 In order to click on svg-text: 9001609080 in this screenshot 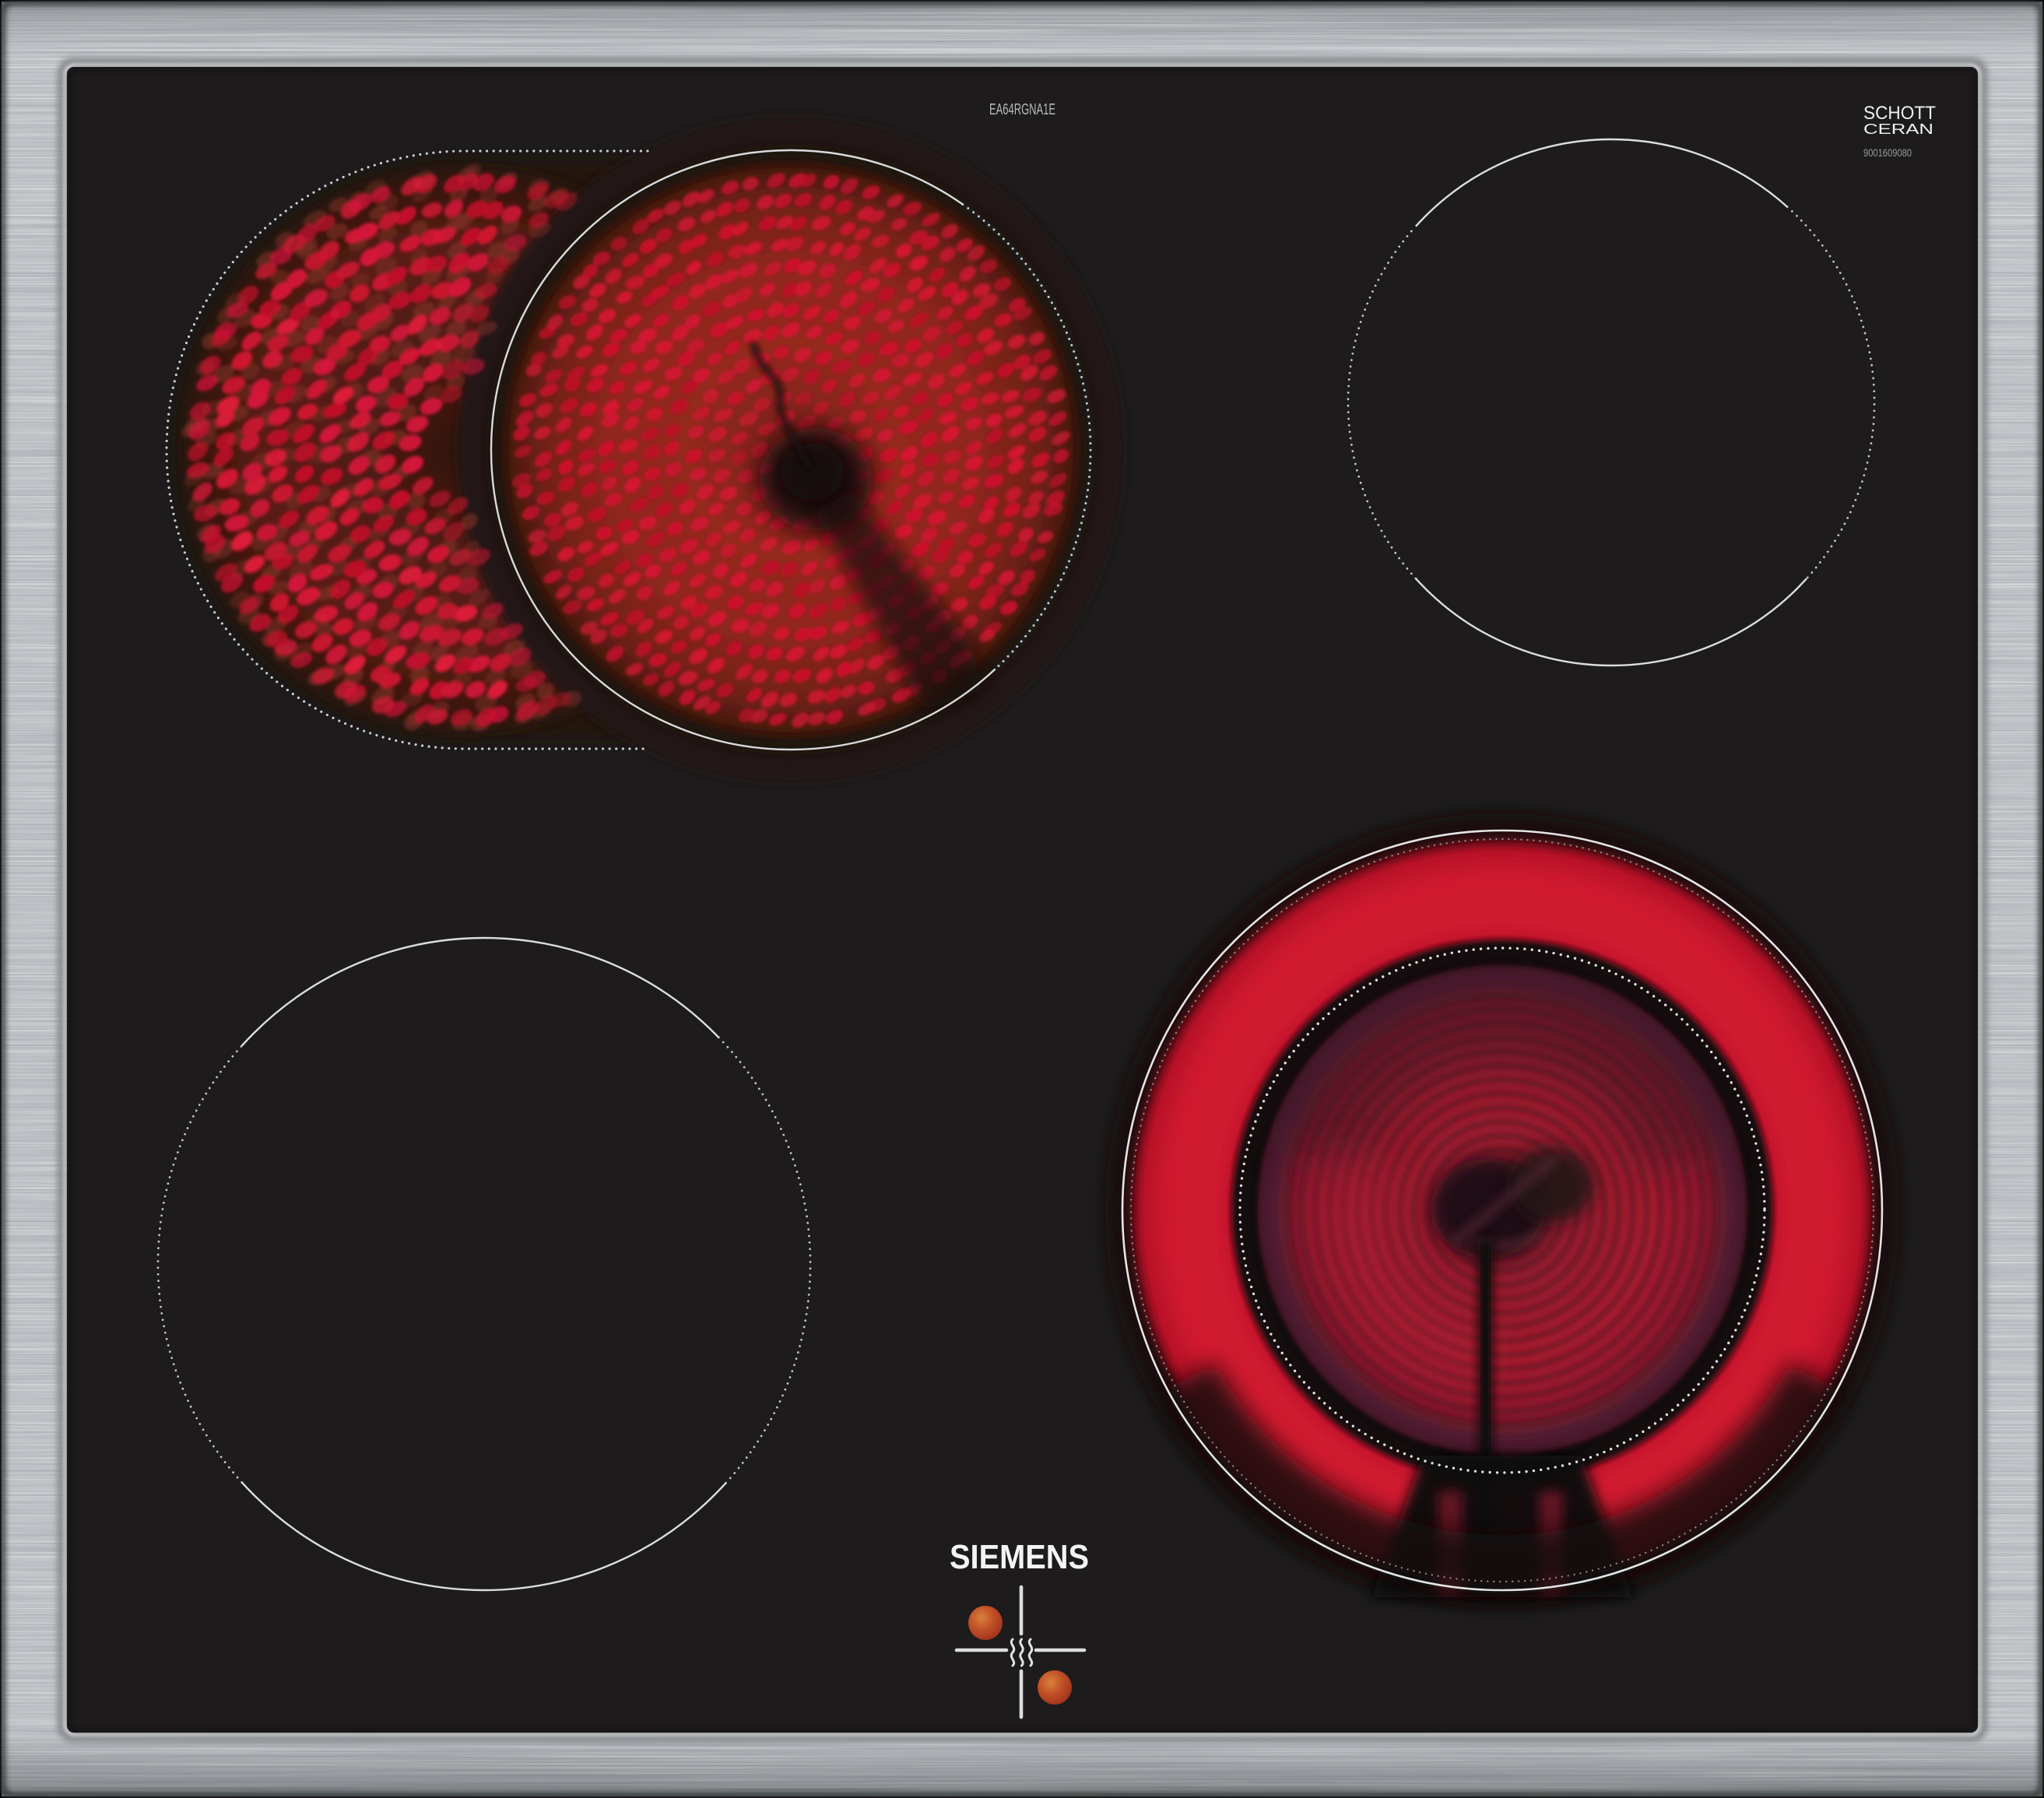, I will do `click(1887, 152)`.